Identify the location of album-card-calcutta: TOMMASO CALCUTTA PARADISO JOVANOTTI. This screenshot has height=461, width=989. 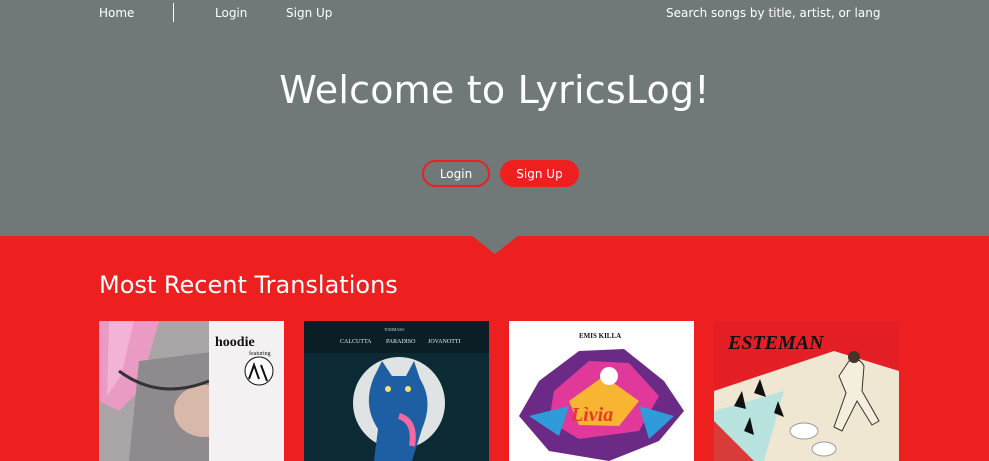
(396, 391).